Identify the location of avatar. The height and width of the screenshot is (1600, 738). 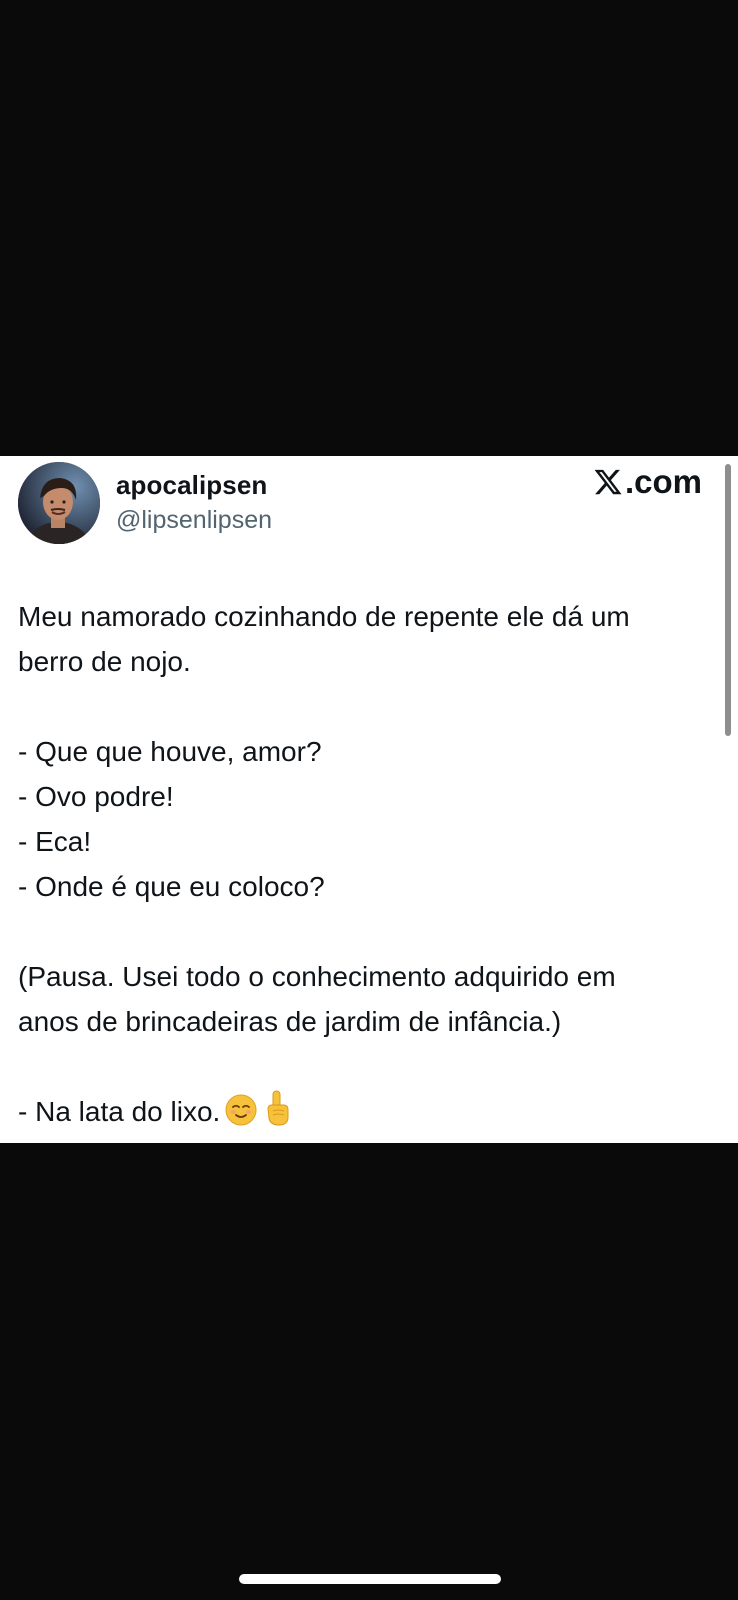
(59, 503).